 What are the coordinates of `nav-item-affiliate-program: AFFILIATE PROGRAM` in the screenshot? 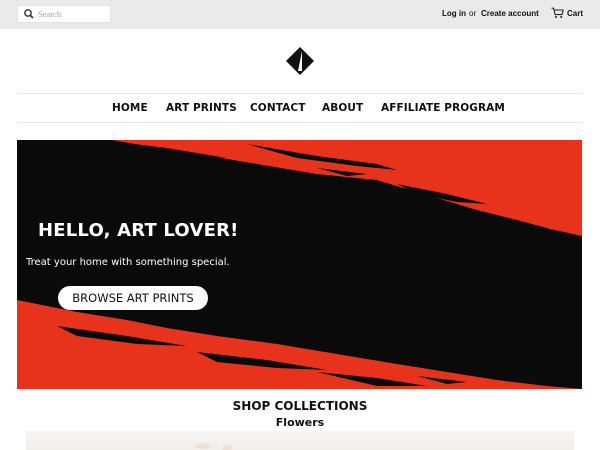 It's located at (443, 108).